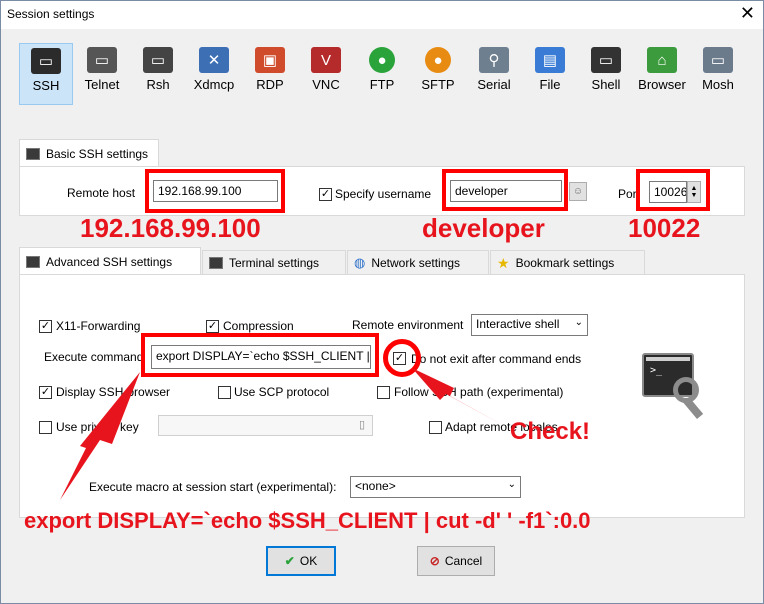 This screenshot has width=764, height=604. I want to click on annotation-arrows, so click(286, 434).